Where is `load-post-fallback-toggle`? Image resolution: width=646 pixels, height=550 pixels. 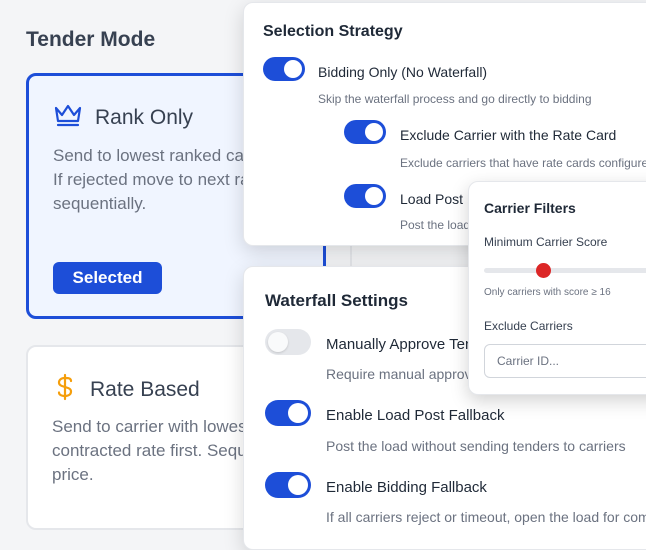
load-post-fallback-toggle is located at coordinates (288, 413).